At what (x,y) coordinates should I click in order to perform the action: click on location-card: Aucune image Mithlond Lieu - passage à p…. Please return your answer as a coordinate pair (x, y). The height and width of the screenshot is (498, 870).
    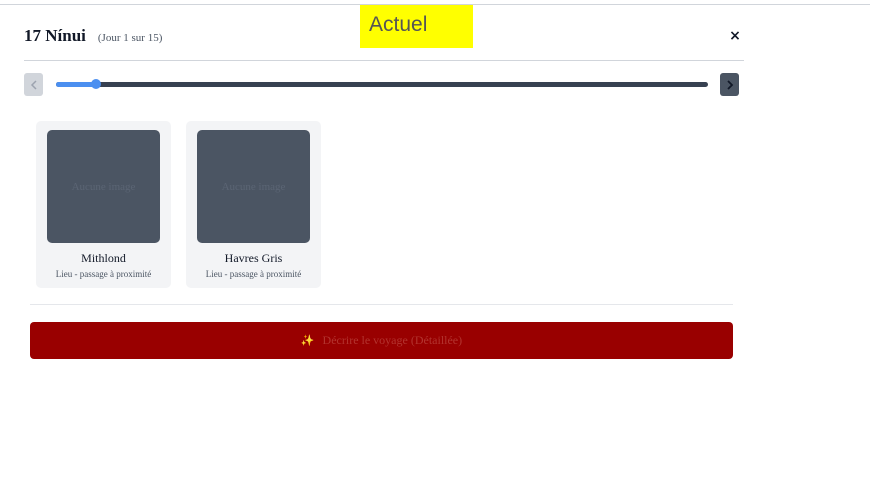
    Looking at the image, I should click on (103, 204).